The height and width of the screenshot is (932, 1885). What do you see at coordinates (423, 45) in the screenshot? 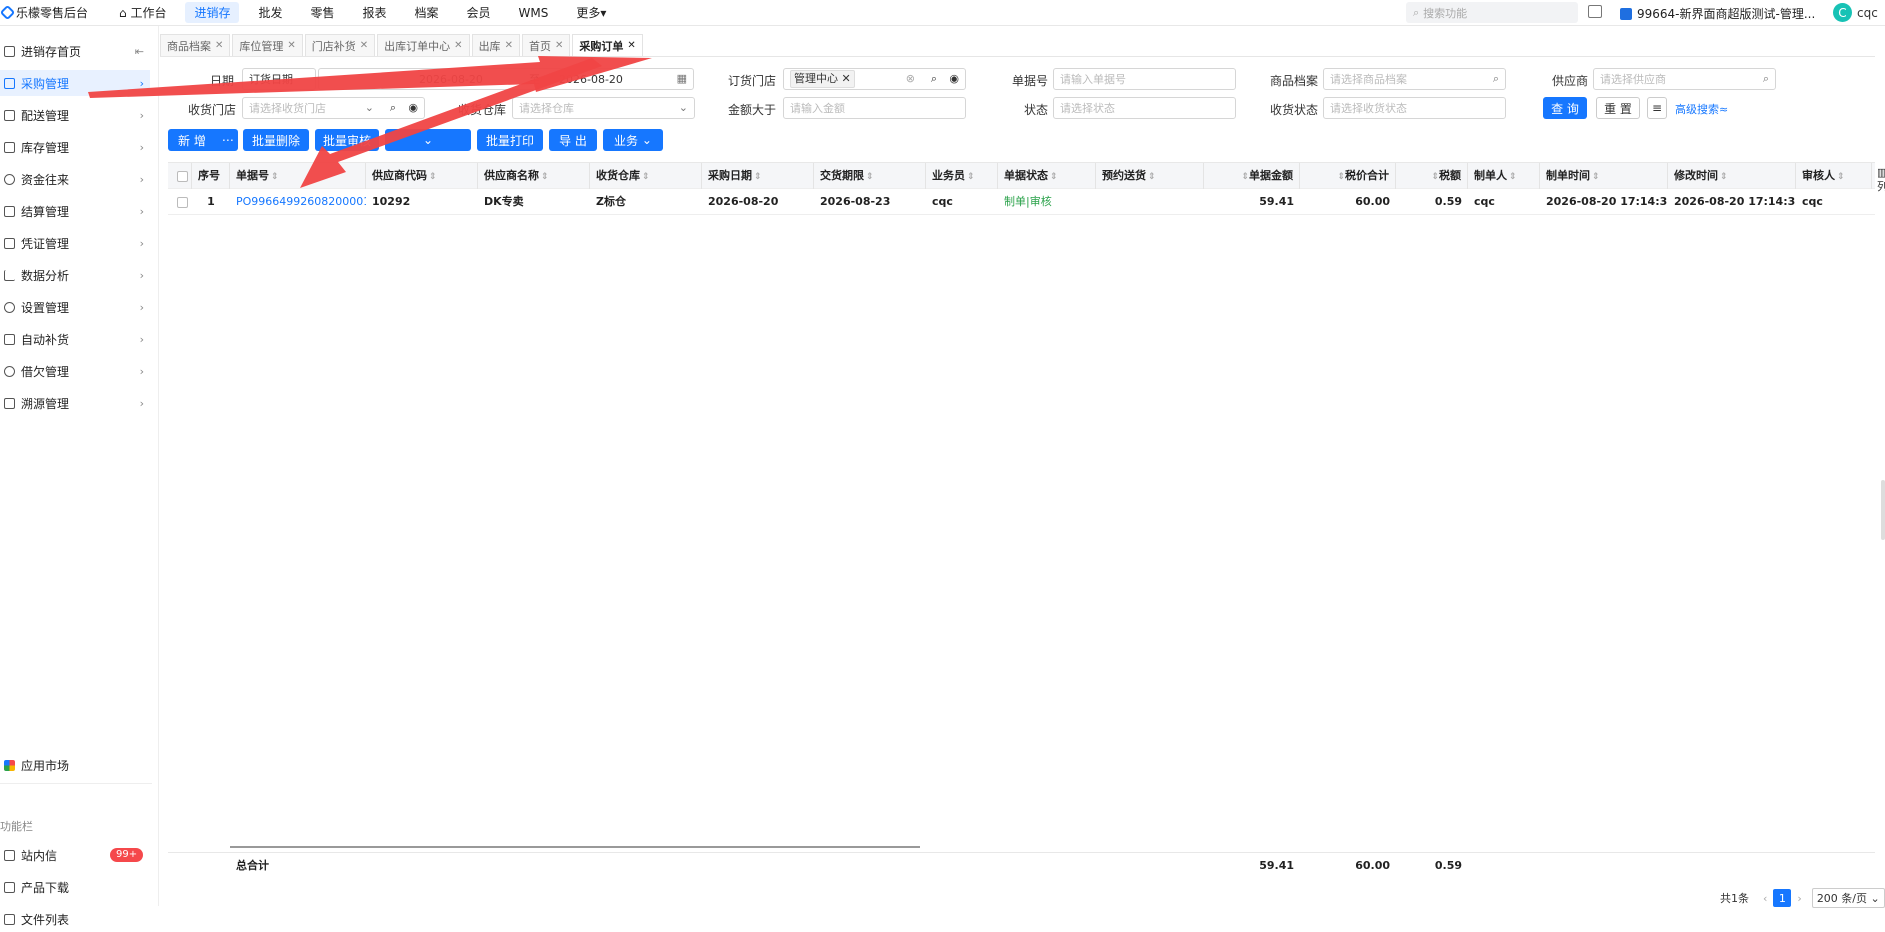
I see `tab-outbound-center: 出库订单中心 ✕` at bounding box center [423, 45].